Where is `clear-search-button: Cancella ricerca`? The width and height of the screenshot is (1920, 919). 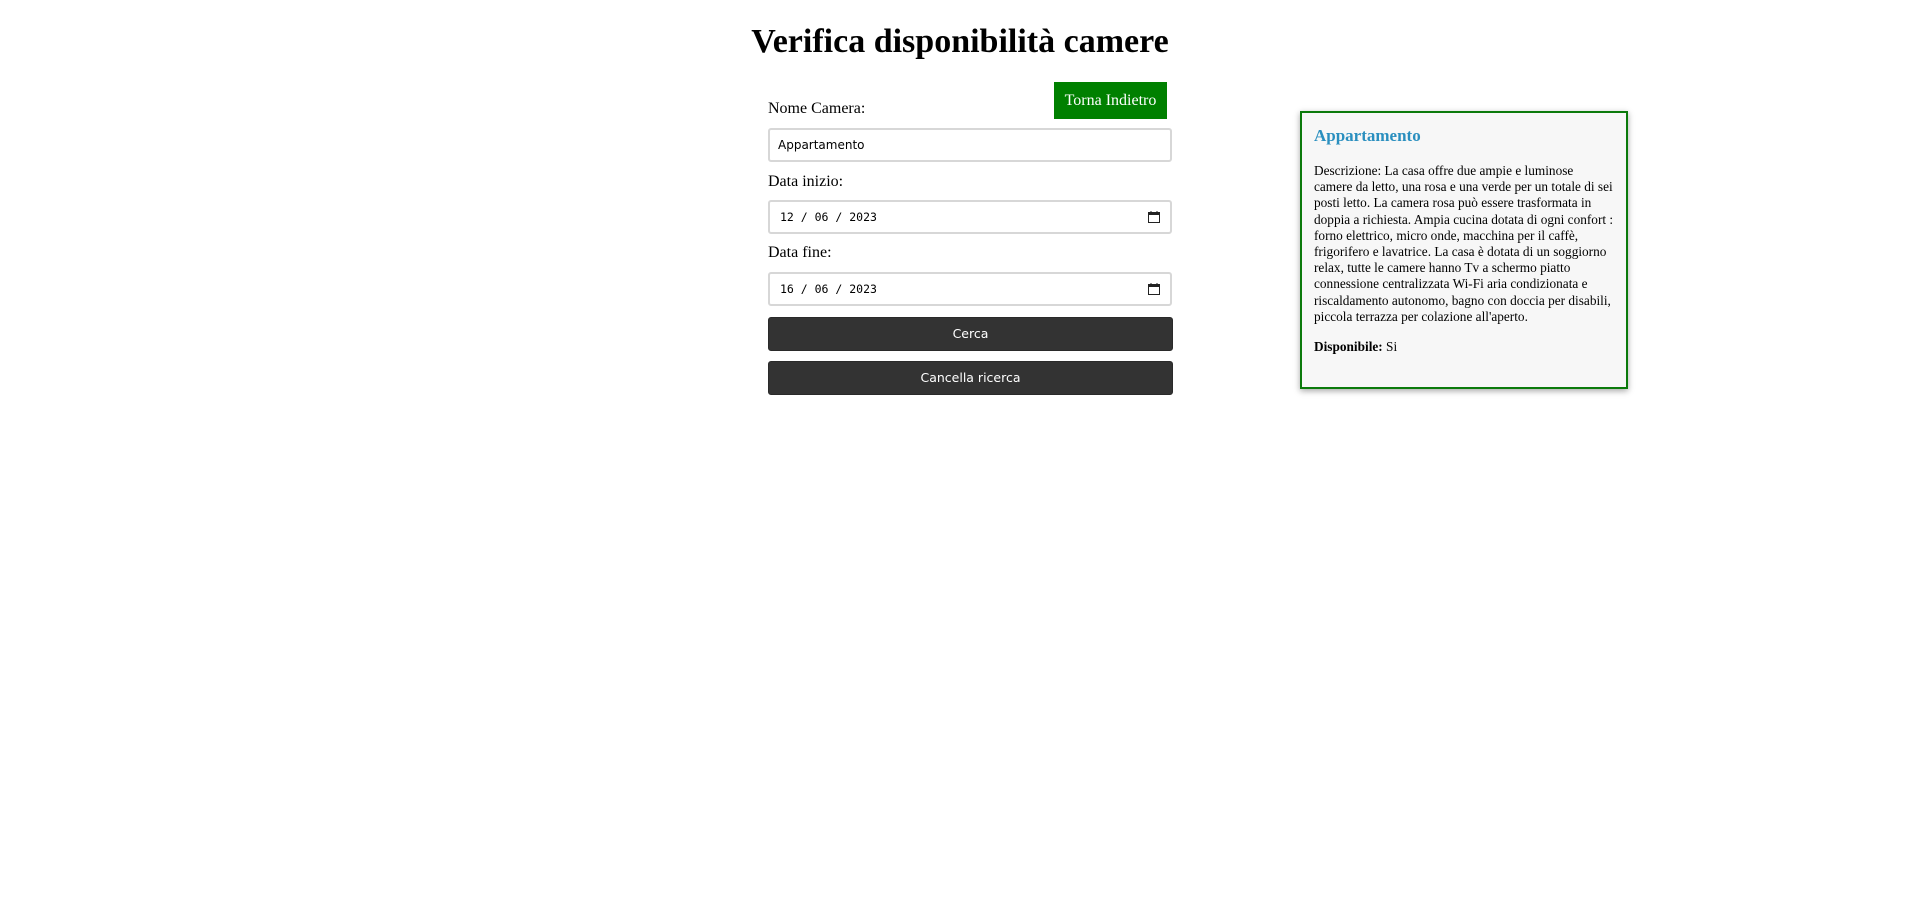
clear-search-button: Cancella ricerca is located at coordinates (970, 378).